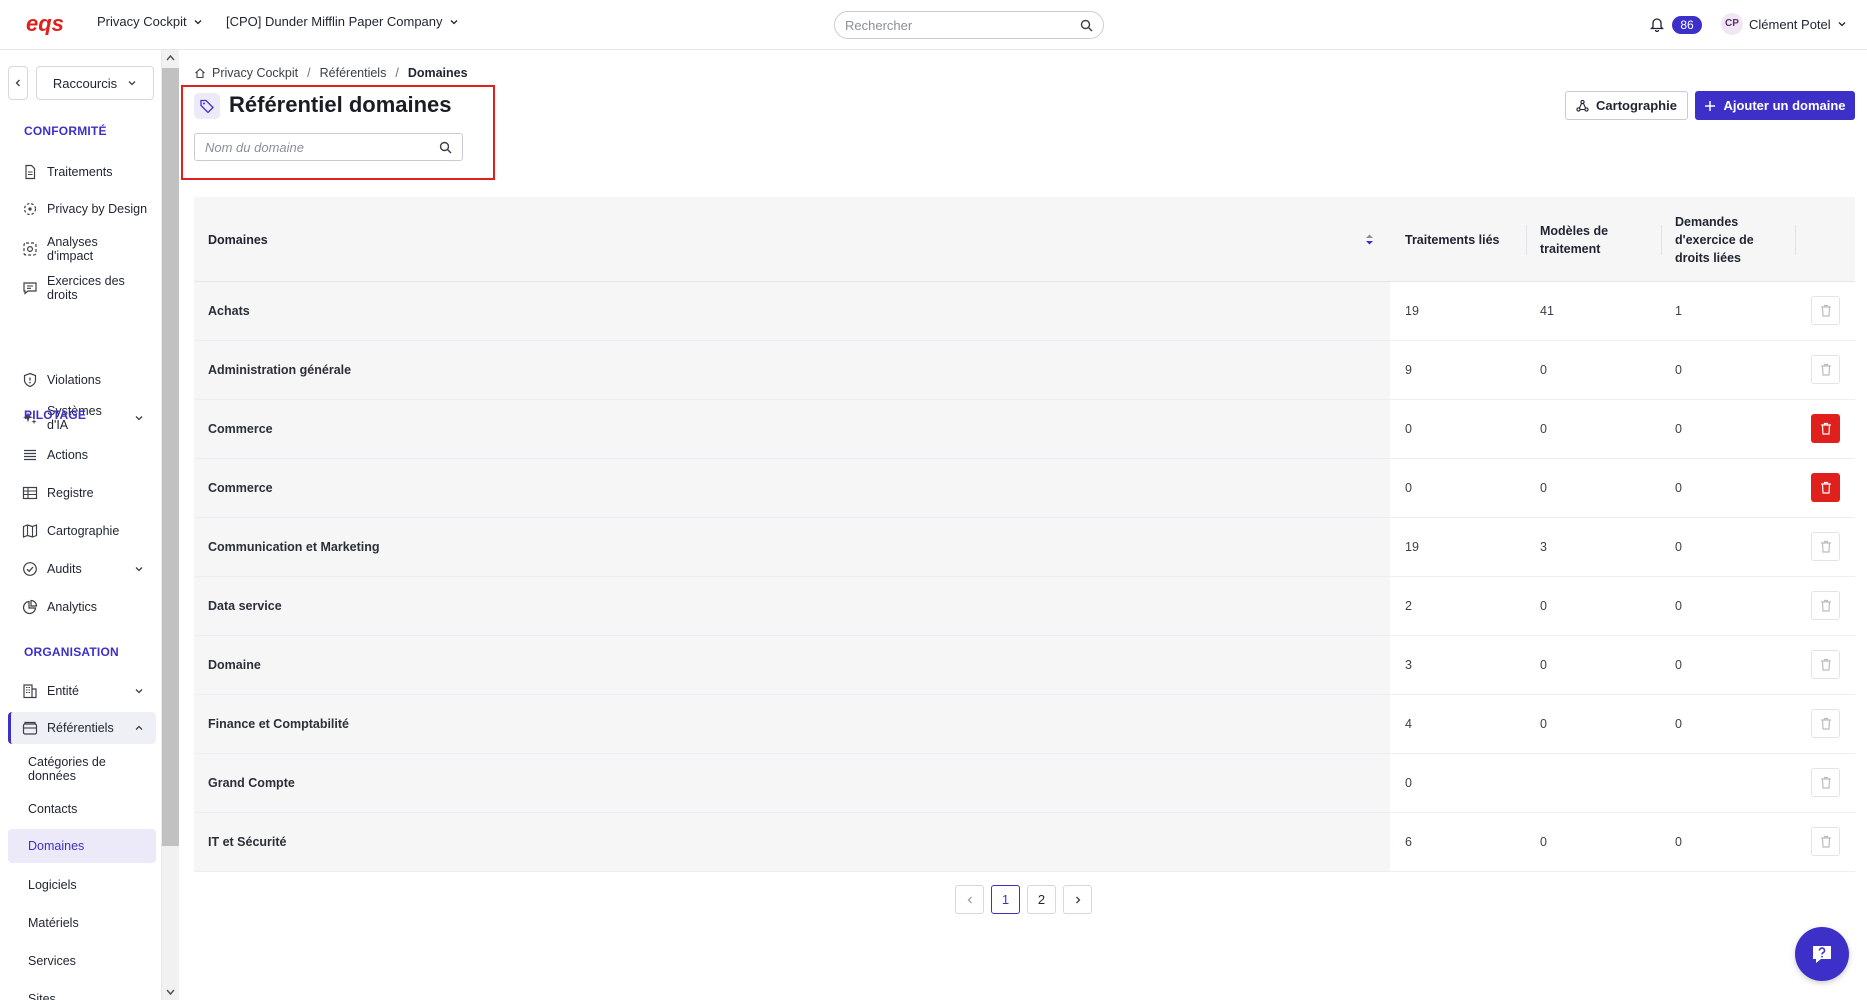 Image resolution: width=1867 pixels, height=1000 pixels. Describe the element at coordinates (322, 147) in the screenshot. I see `domain-search-input` at that location.